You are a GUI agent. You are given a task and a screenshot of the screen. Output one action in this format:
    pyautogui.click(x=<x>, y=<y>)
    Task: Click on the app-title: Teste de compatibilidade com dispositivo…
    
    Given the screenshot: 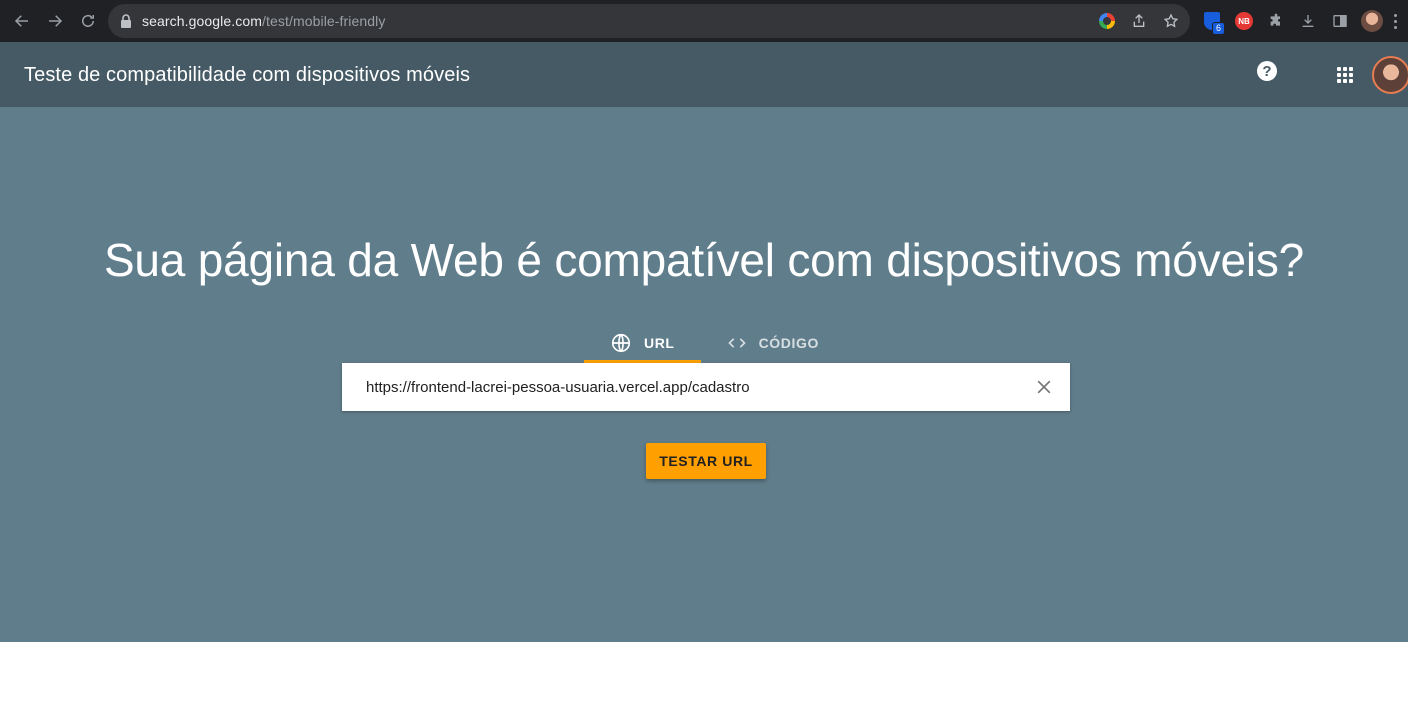 What is the action you would take?
    pyautogui.click(x=247, y=75)
    